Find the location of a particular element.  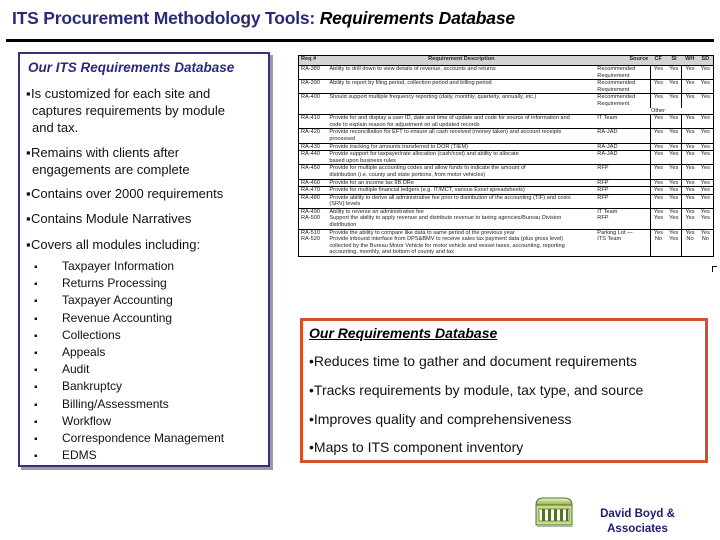

cell-line: No is located at coordinates (690, 239).